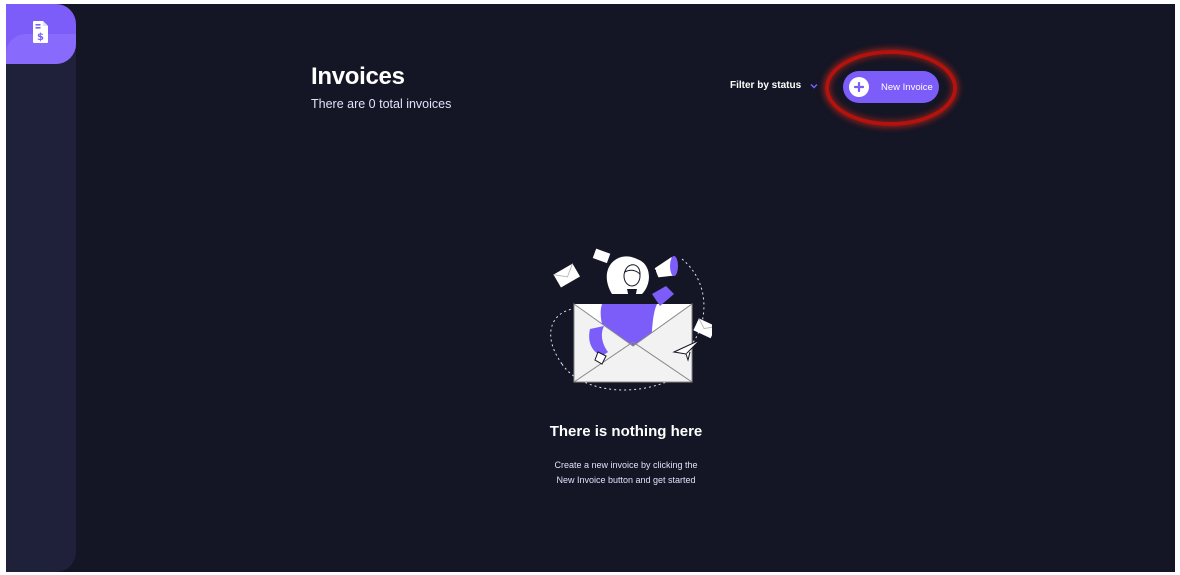  What do you see at coordinates (766, 85) in the screenshot?
I see `filter-label: Filter by status` at bounding box center [766, 85].